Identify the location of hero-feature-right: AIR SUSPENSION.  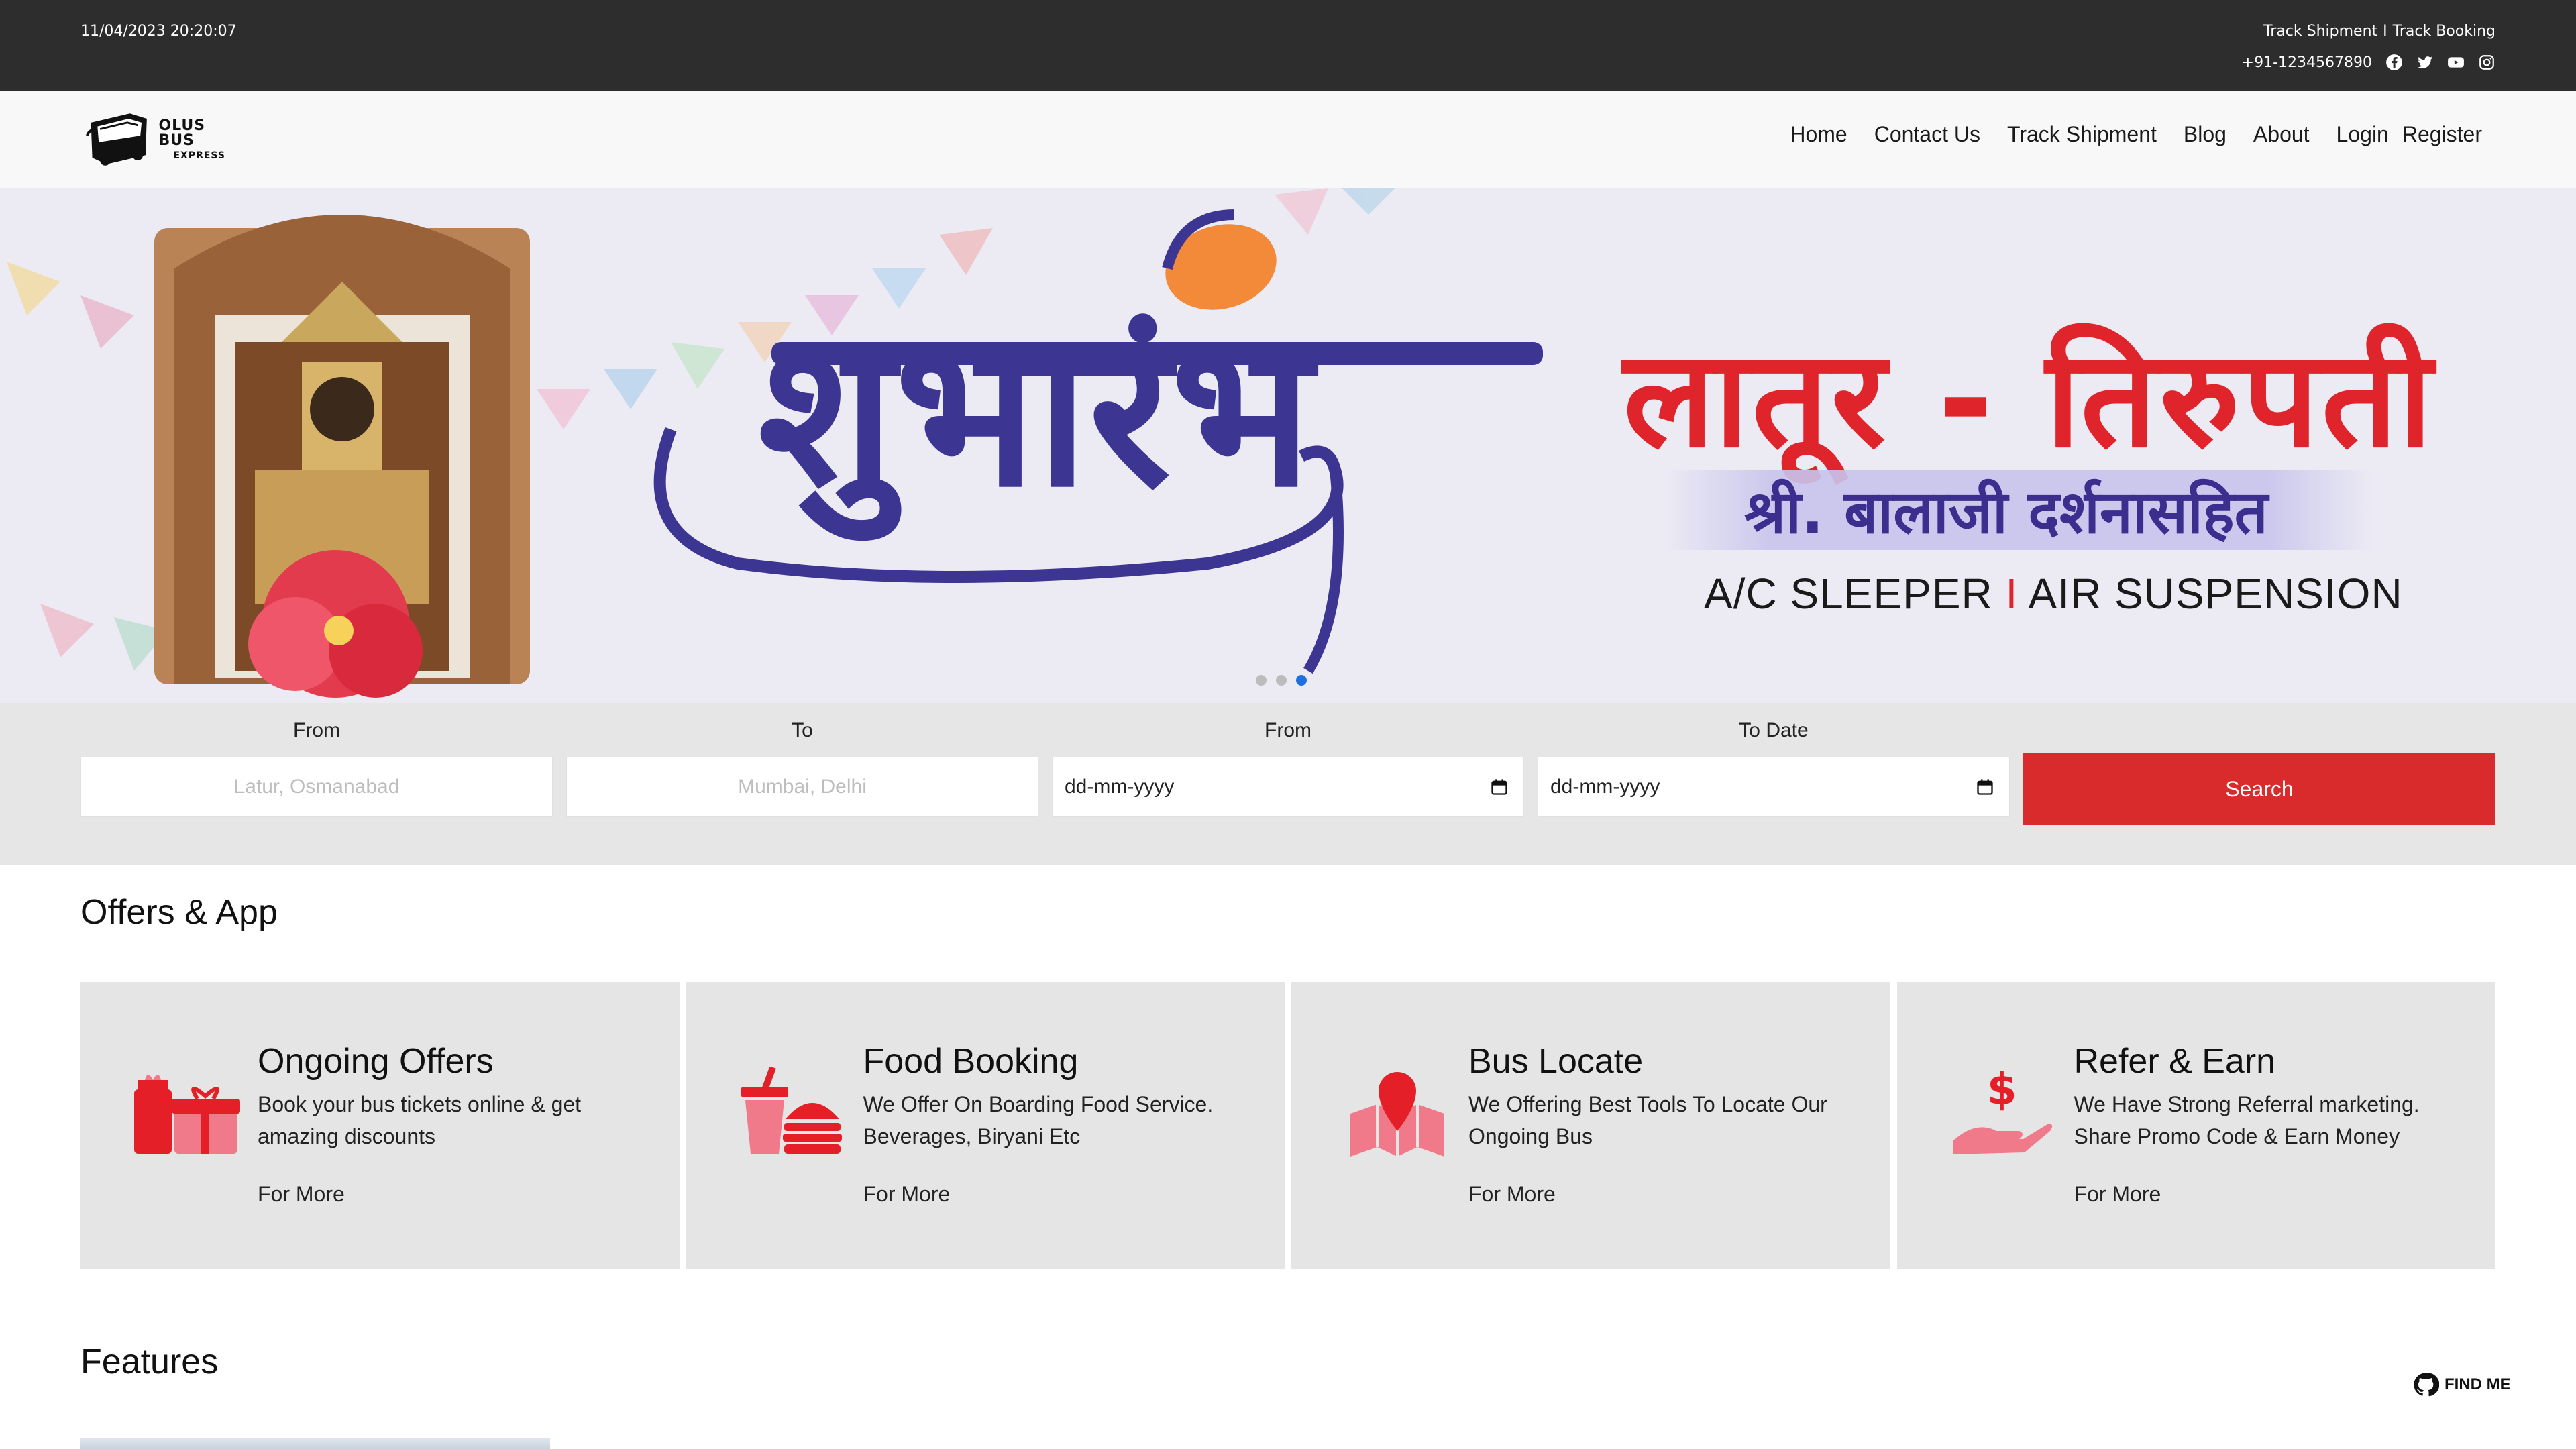
(2215, 594).